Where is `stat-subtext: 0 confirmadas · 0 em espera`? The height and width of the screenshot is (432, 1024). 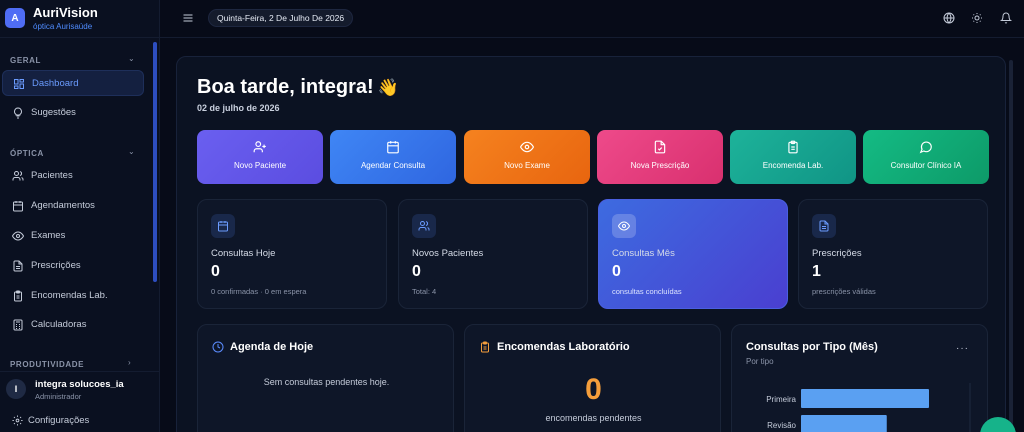
stat-subtext: 0 confirmadas · 0 em espera is located at coordinates (259, 291).